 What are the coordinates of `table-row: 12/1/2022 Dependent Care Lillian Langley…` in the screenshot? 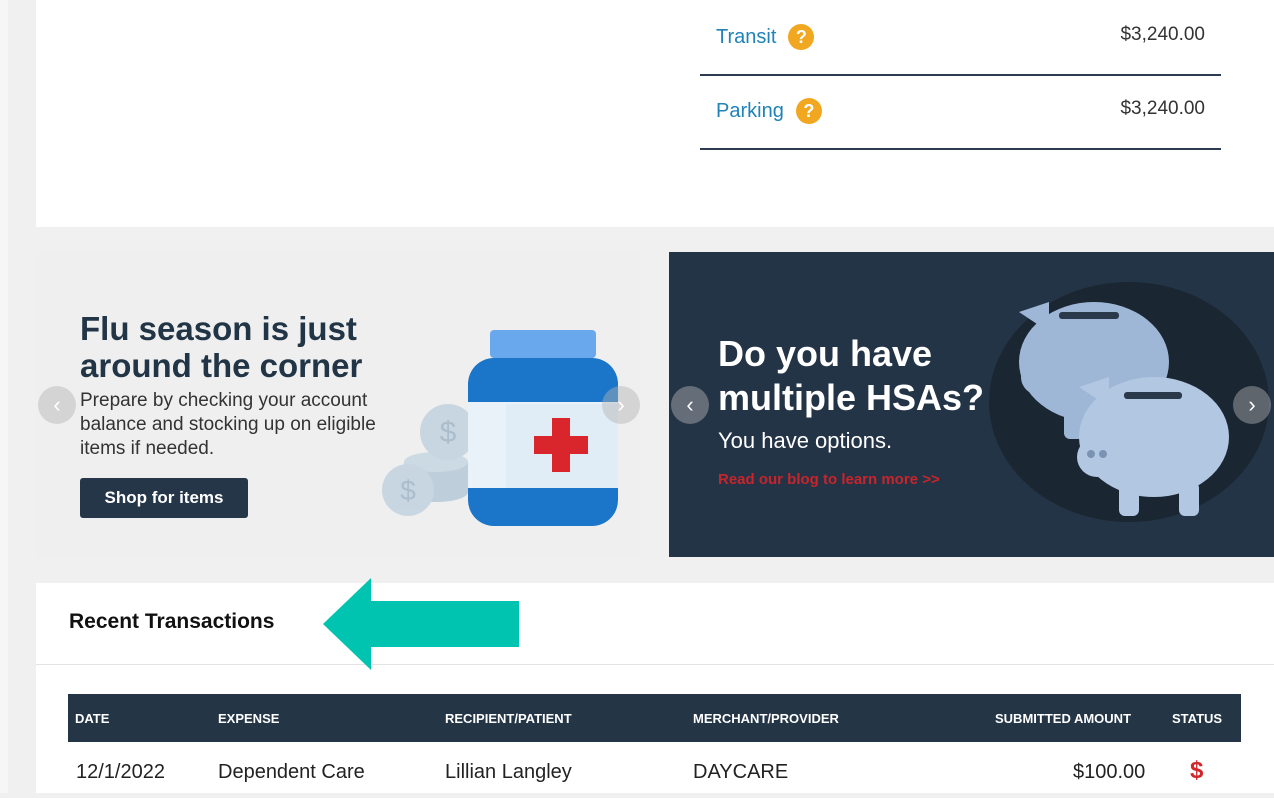 It's located at (654, 770).